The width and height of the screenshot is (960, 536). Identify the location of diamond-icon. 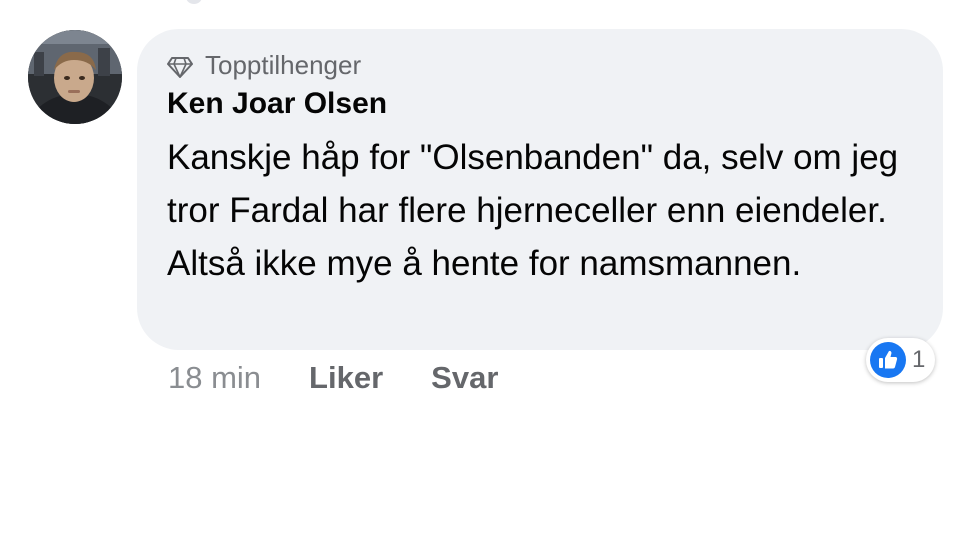
(180, 66).